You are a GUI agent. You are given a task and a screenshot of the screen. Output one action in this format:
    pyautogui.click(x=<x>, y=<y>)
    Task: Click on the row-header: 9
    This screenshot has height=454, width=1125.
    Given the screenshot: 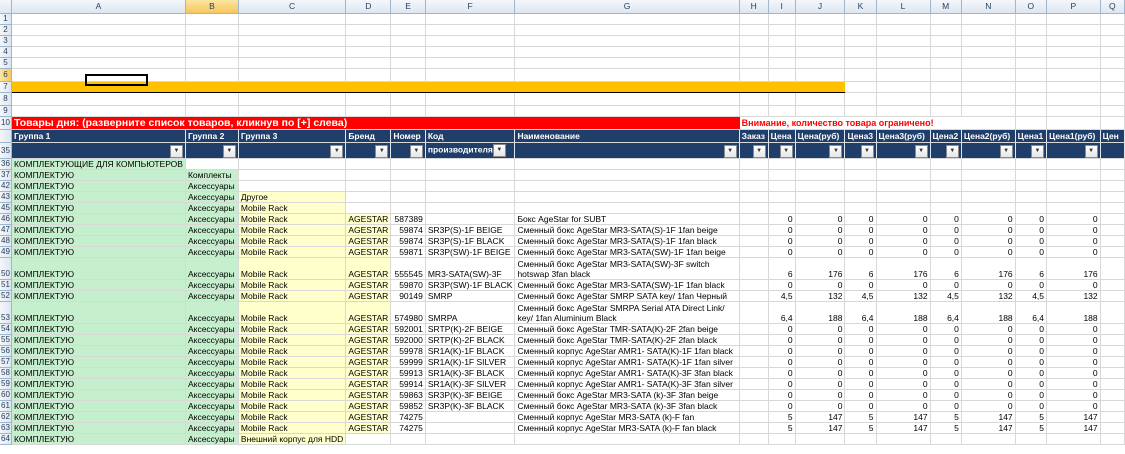 What is the action you would take?
    pyautogui.click(x=6, y=111)
    